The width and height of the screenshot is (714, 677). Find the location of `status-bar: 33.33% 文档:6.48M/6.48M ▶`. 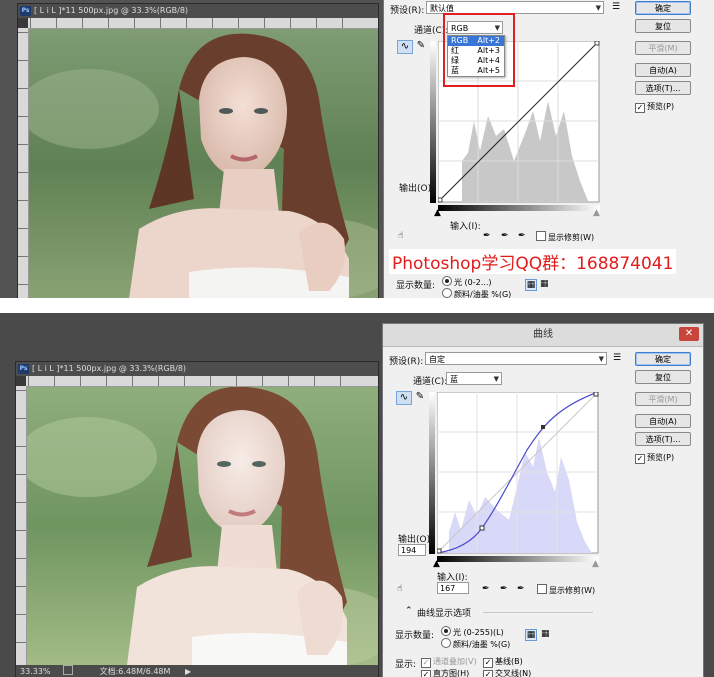

status-bar: 33.33% 文档:6.48M/6.48M ▶ is located at coordinates (197, 671).